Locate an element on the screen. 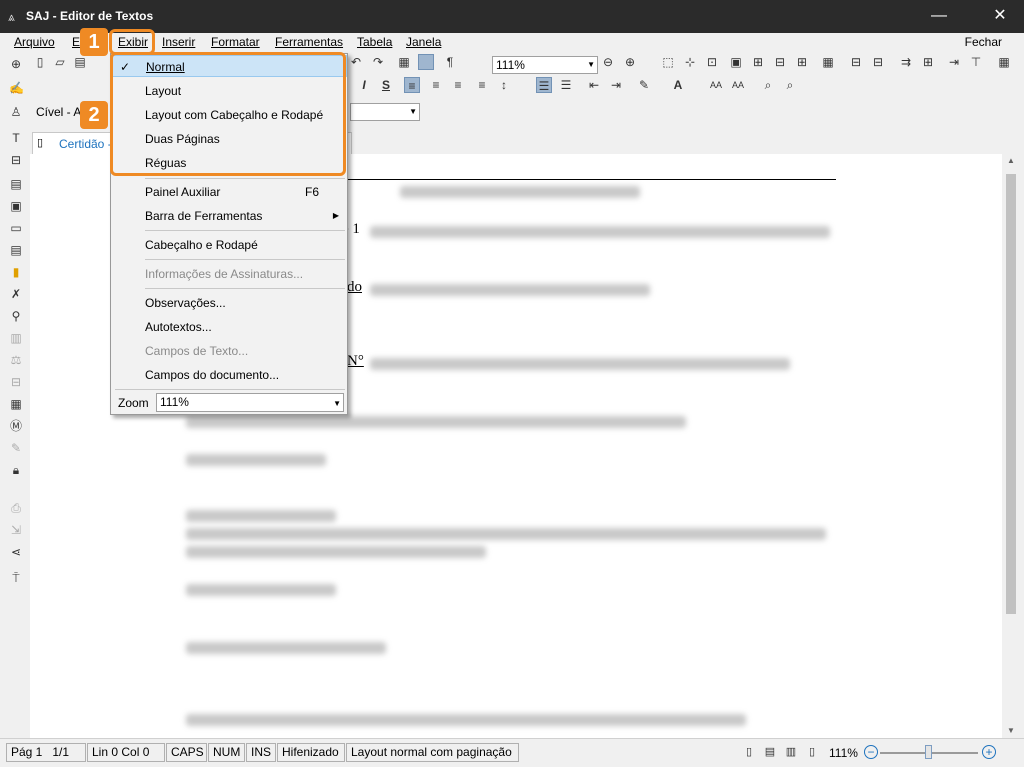 The width and height of the screenshot is (1024, 767). new-document-add-icon: ⊕ is located at coordinates (16, 64).